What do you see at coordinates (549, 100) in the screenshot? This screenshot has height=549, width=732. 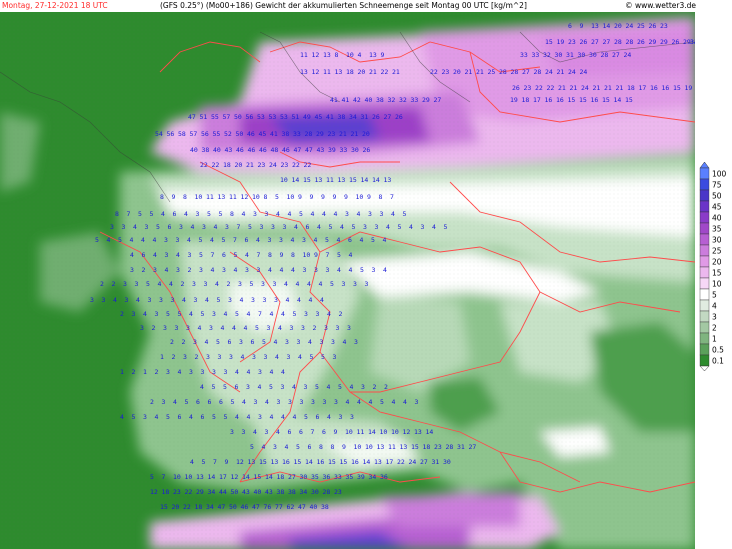 I see `snow-value: 16` at bounding box center [549, 100].